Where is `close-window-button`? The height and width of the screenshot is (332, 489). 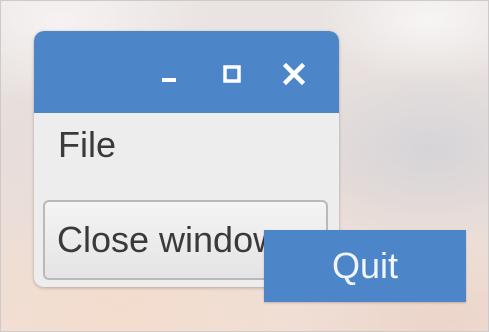 close-window-button is located at coordinates (294, 74).